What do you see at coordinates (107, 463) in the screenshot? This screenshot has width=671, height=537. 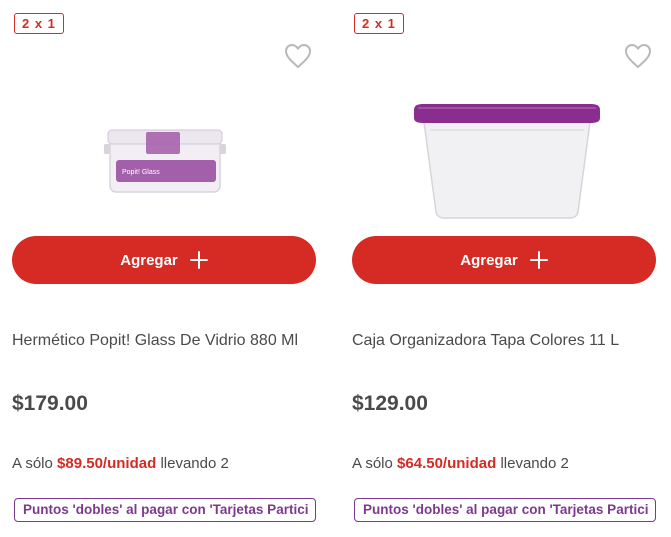 I see `promo-unit-price: $89.50/unidad` at bounding box center [107, 463].